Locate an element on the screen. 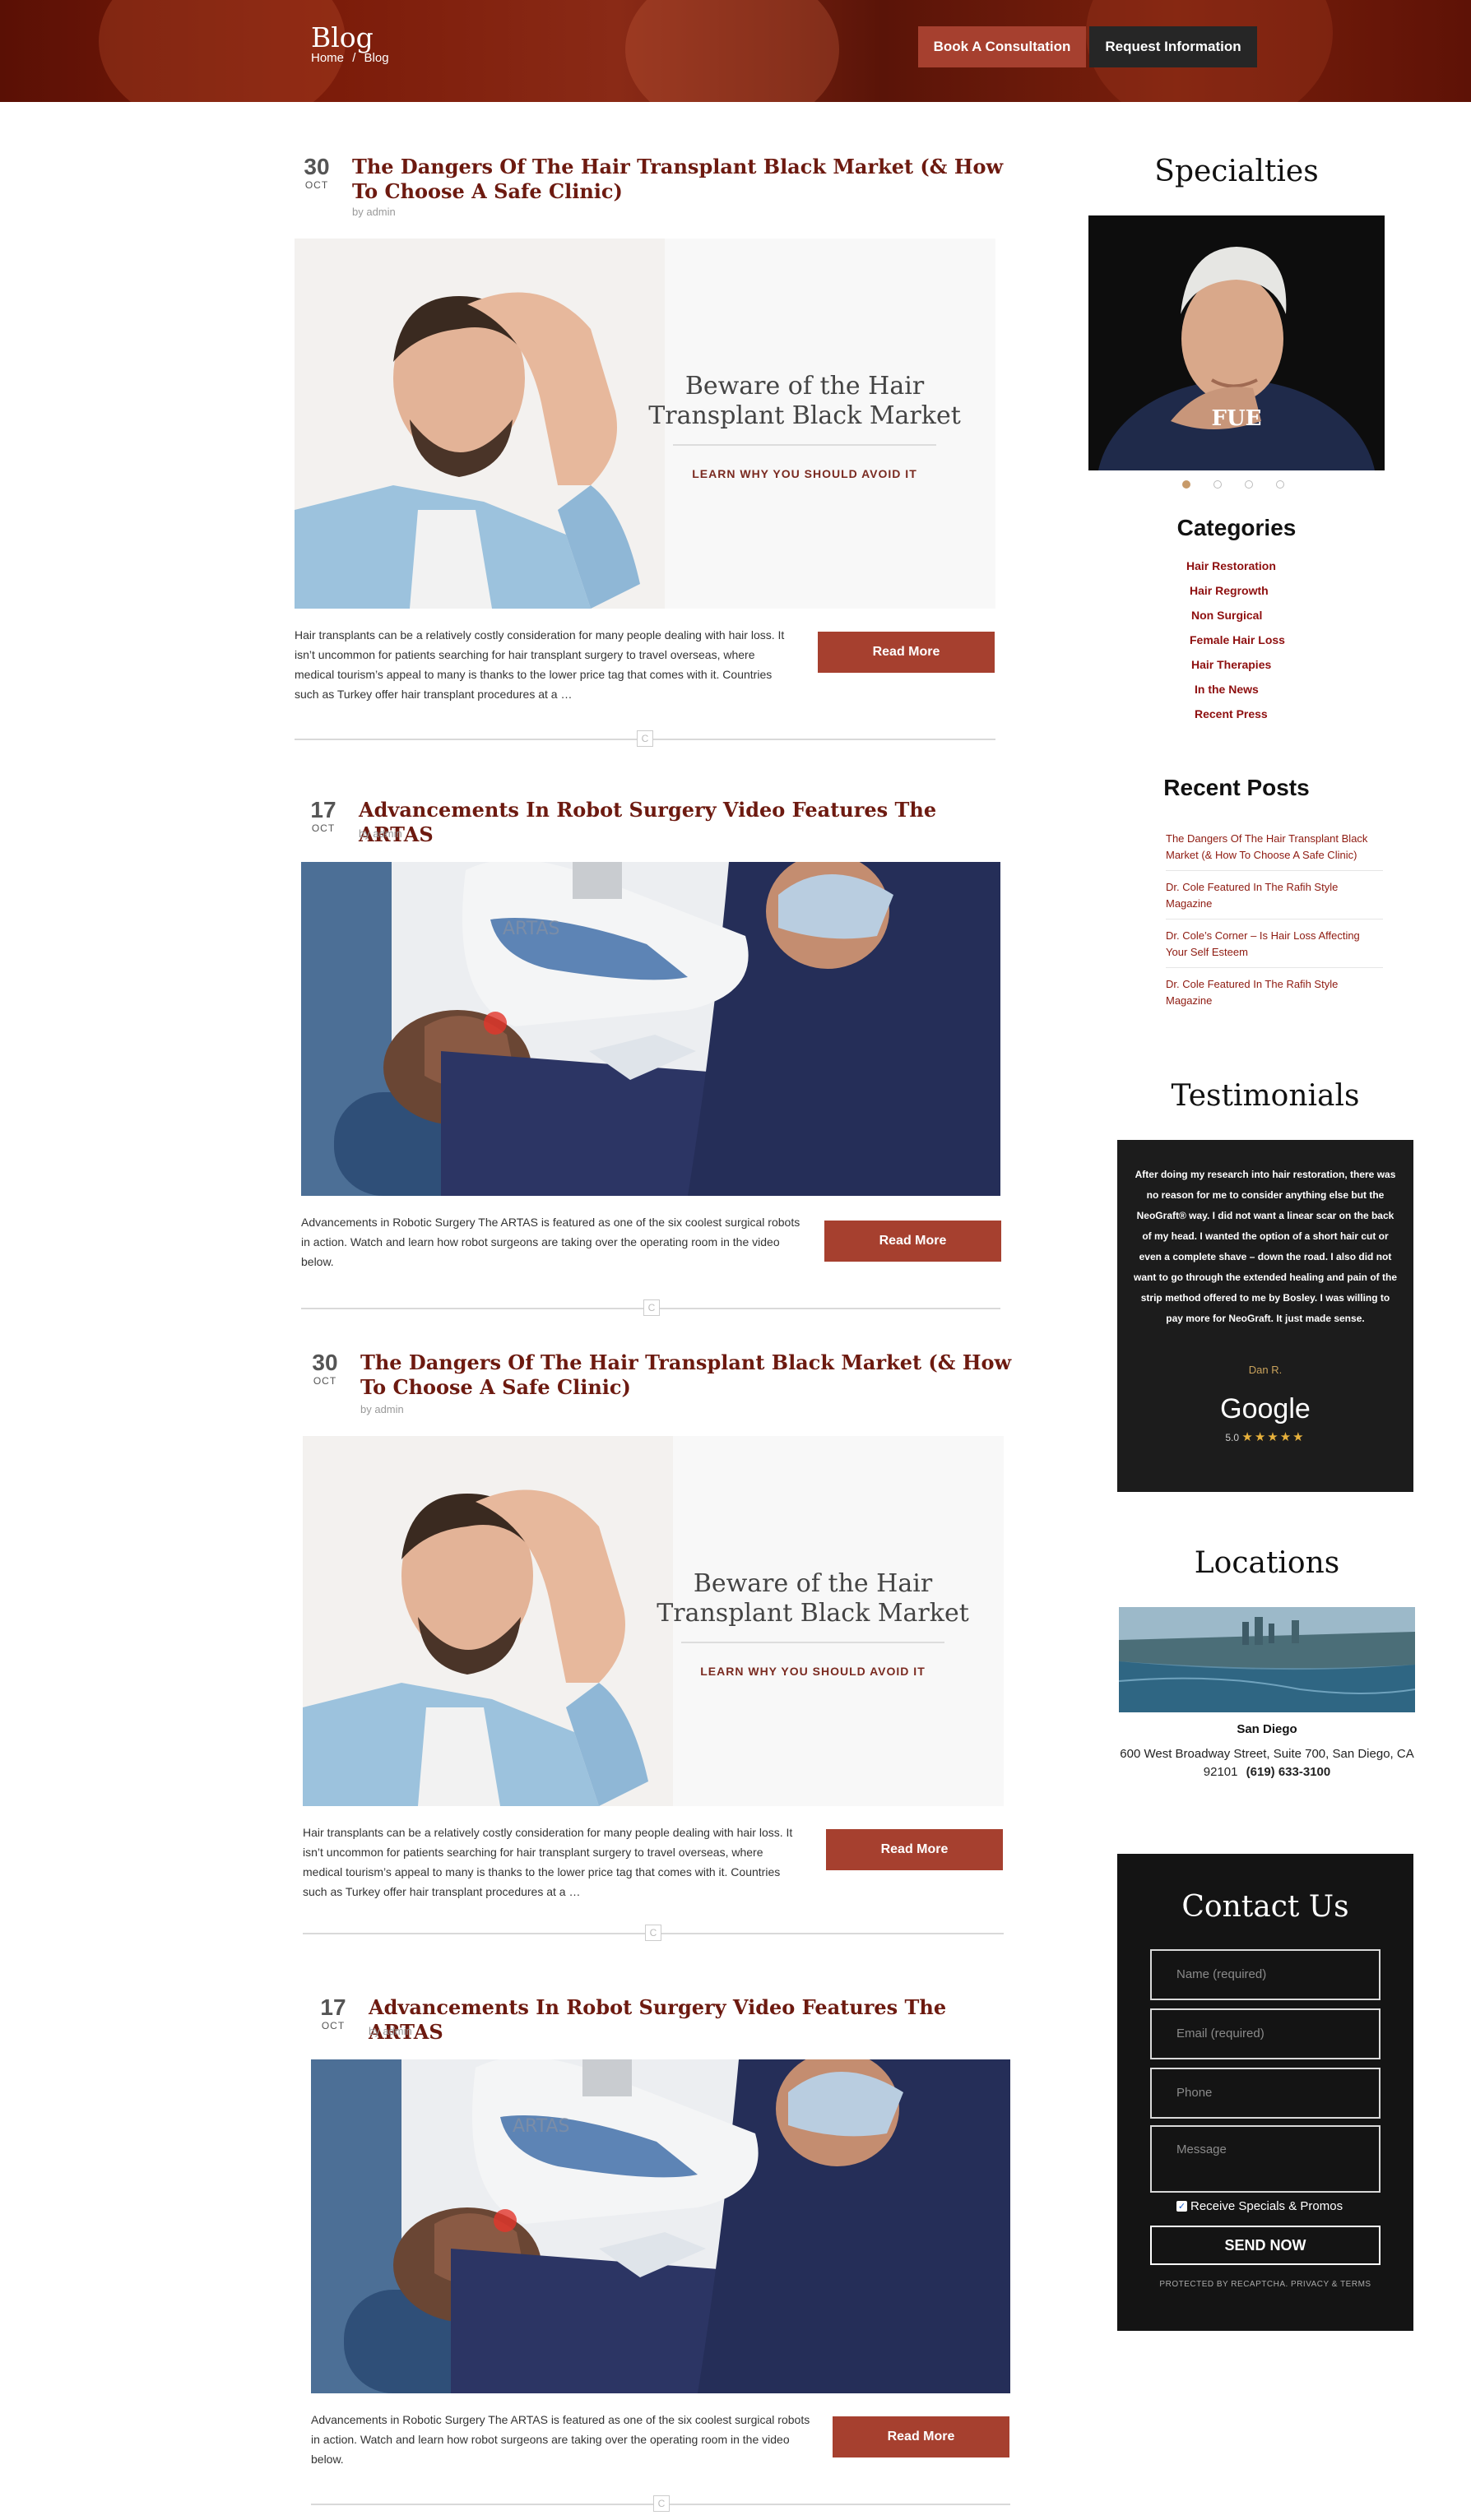 The image size is (1471, 2520). slider-dot-active is located at coordinates (1186, 484).